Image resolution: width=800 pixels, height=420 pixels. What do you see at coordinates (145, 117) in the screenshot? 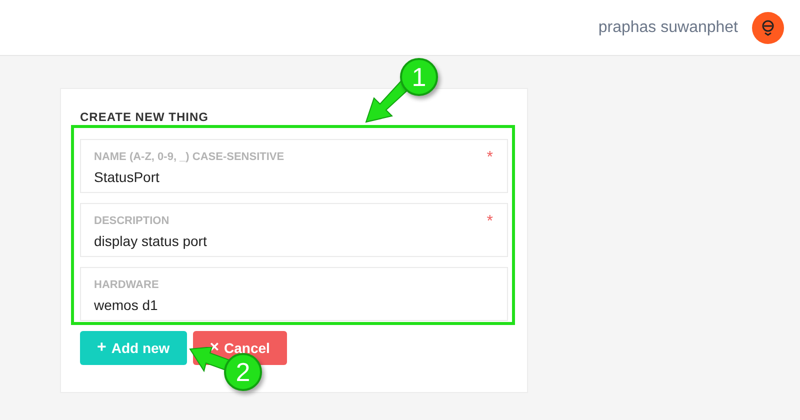
I see `form-title: CREATE NEW THING` at bounding box center [145, 117].